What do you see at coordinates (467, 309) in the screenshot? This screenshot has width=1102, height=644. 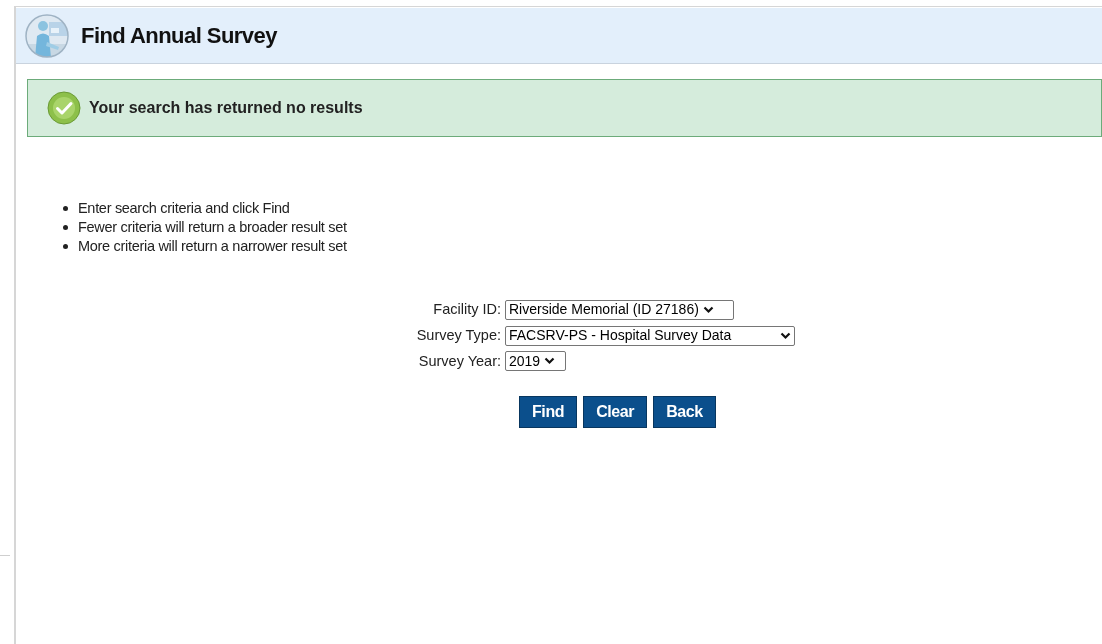 I see `field-label: Facility ID:` at bounding box center [467, 309].